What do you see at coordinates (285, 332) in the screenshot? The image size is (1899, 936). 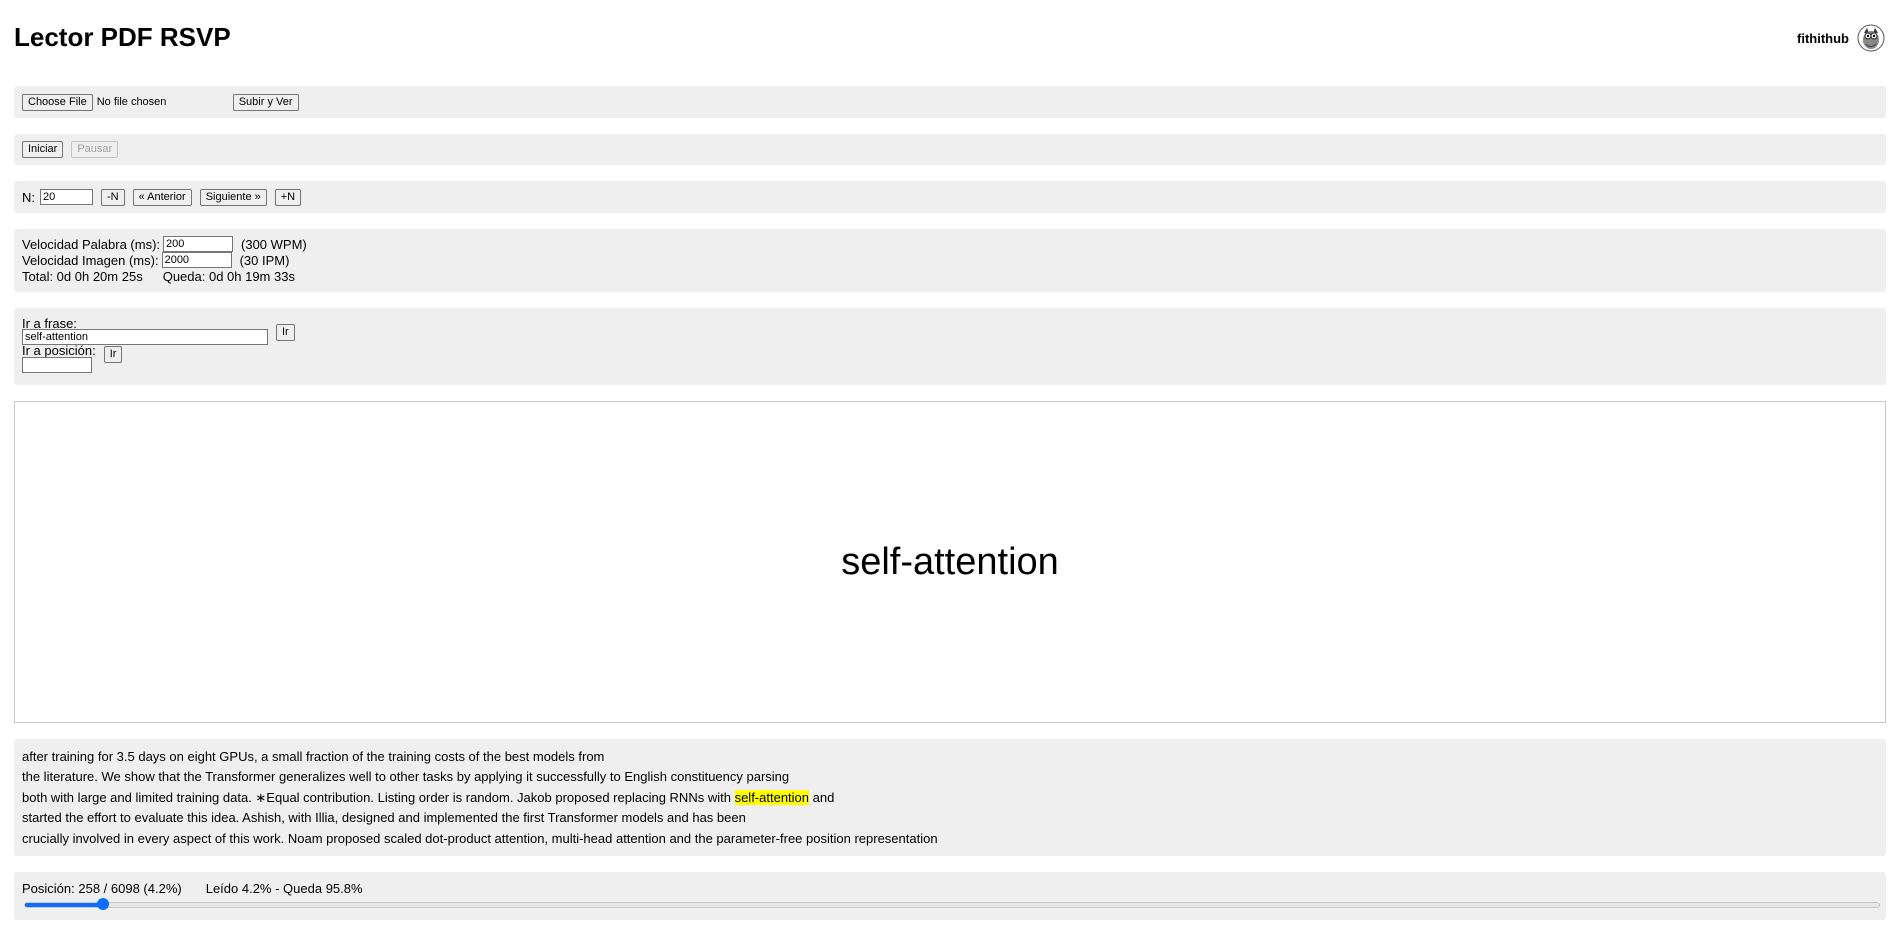 I see `go-phrase-button: Ir` at bounding box center [285, 332].